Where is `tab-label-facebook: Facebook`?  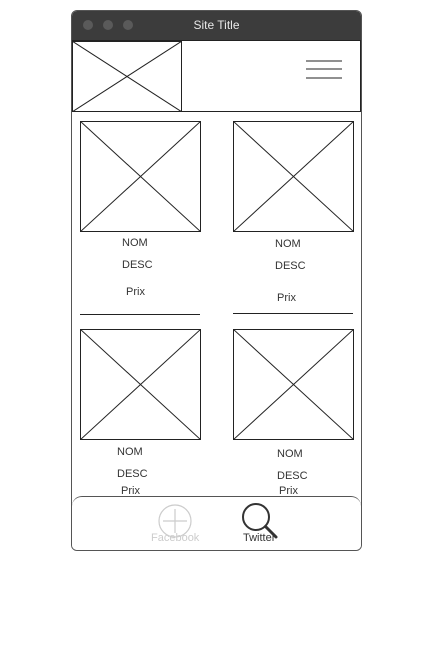 tab-label-facebook: Facebook is located at coordinates (175, 538).